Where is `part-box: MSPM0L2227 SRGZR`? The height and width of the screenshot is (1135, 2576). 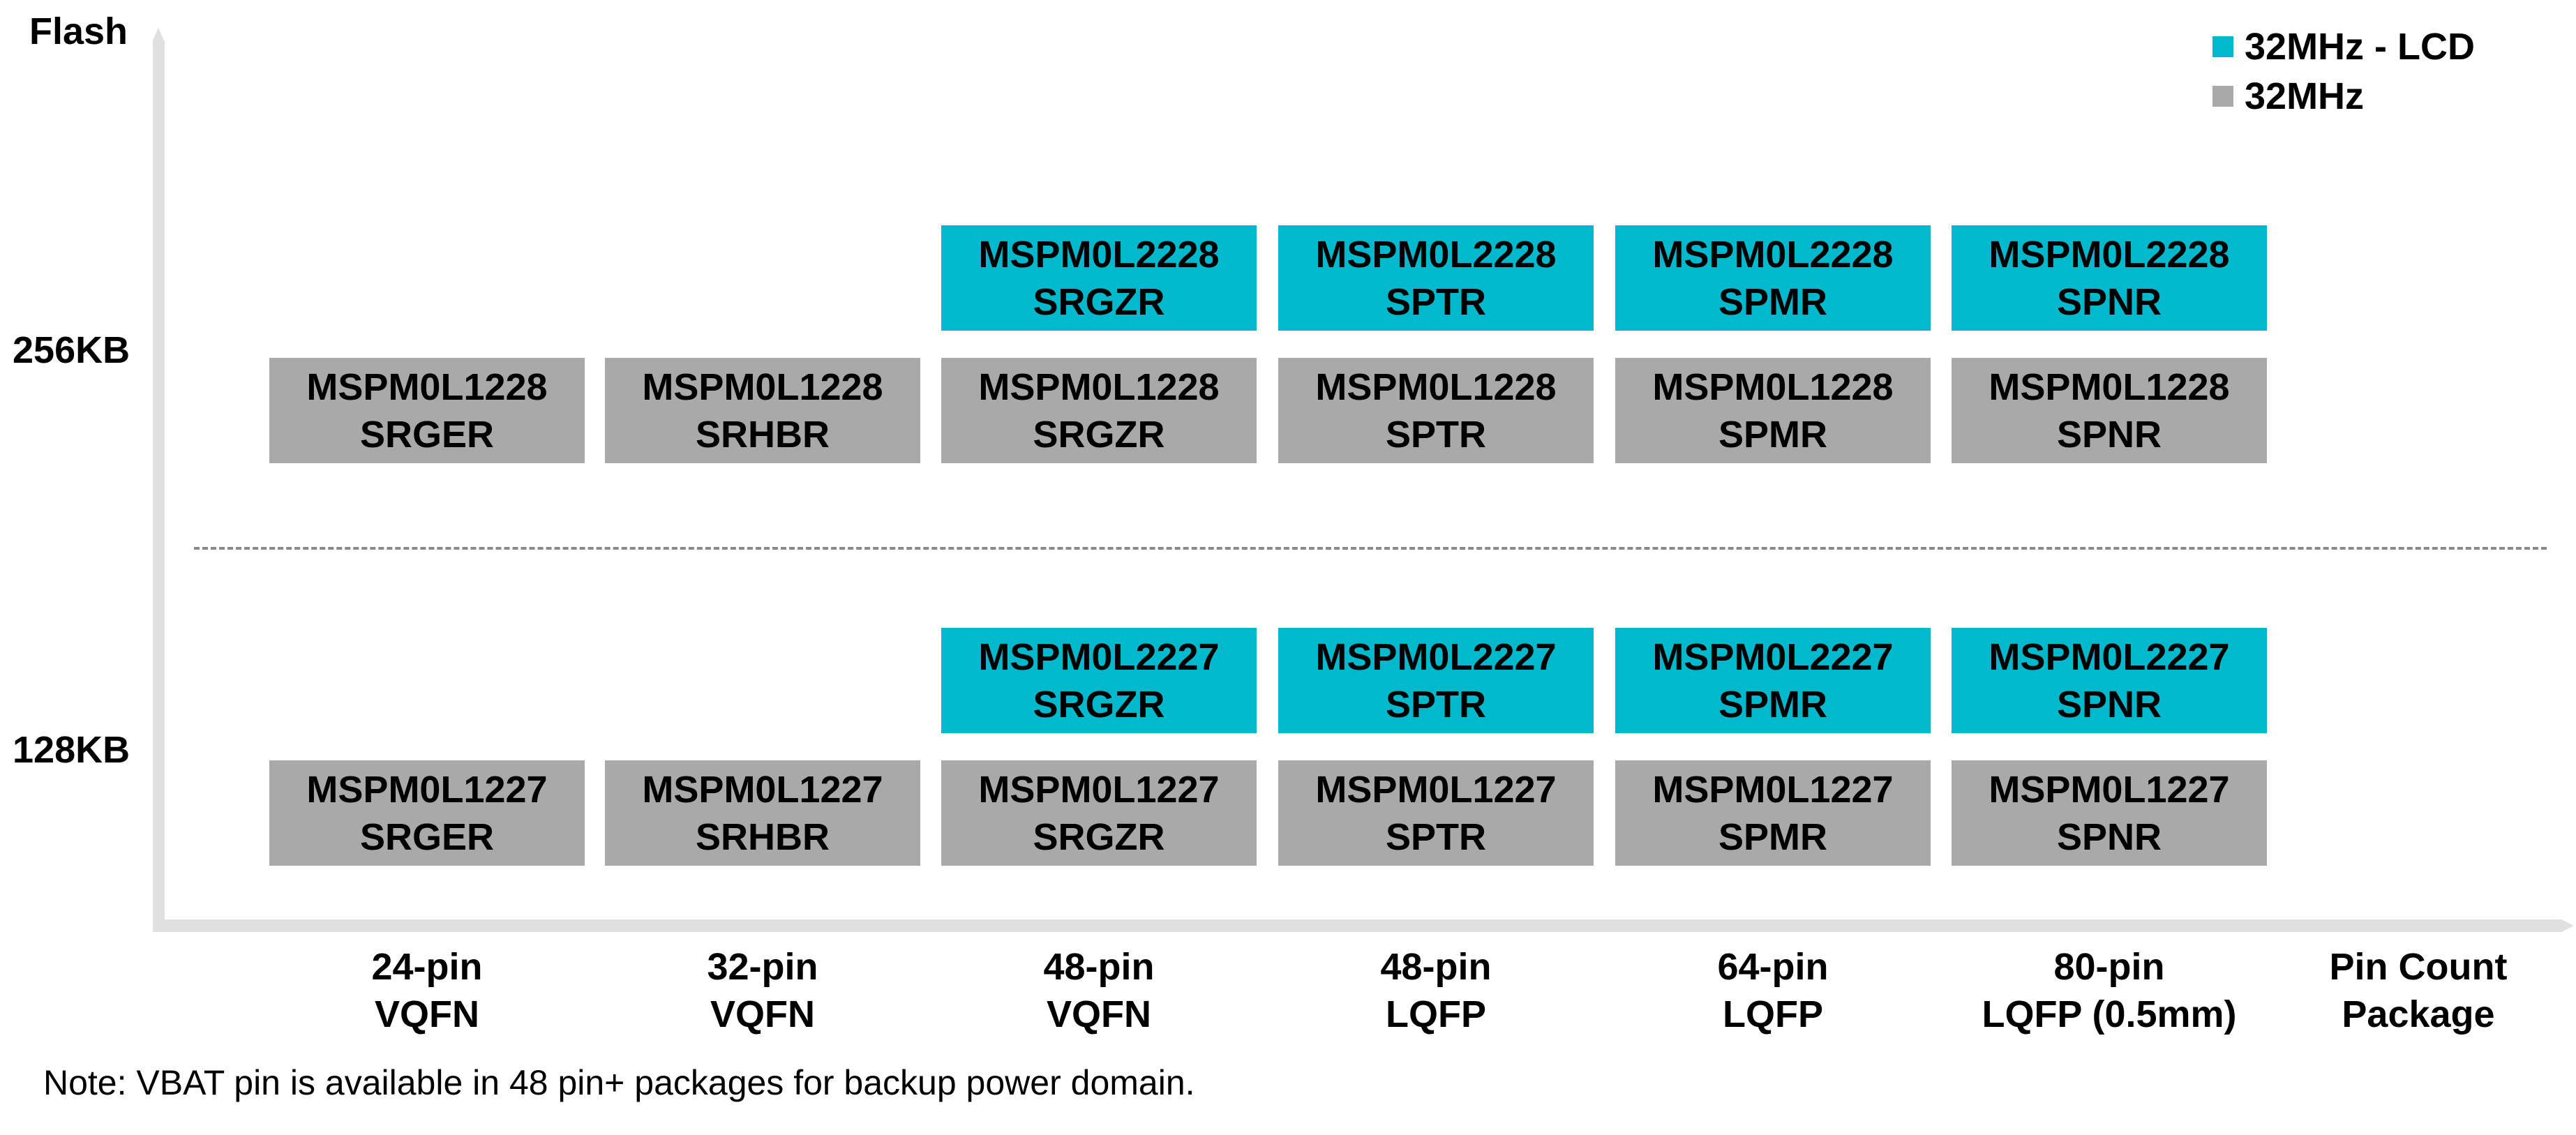
part-box: MSPM0L2227 SRGZR is located at coordinates (1099, 680).